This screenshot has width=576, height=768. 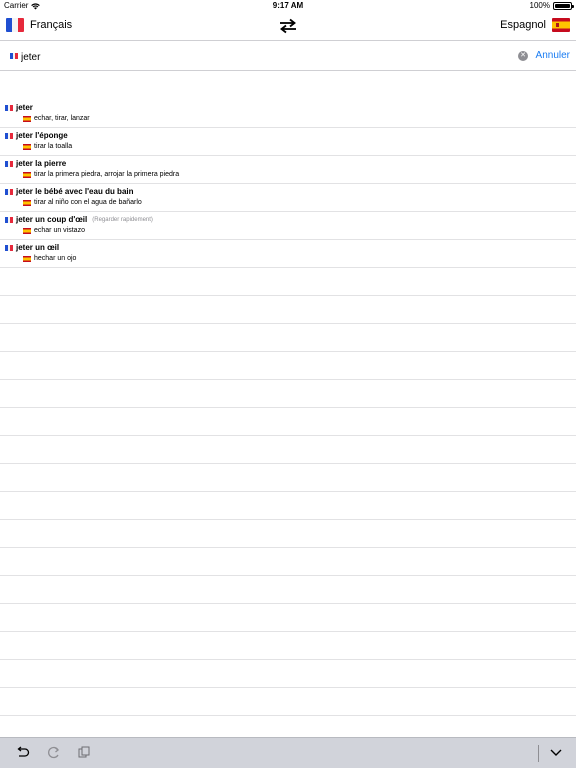 I want to click on status-time: 9:17 AM, so click(x=288, y=5).